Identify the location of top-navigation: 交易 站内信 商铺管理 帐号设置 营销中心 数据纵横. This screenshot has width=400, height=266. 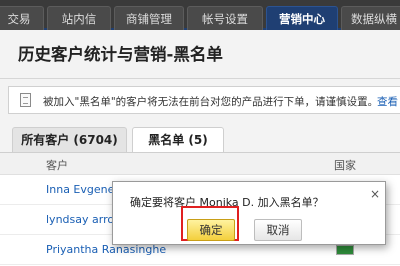
(200, 15).